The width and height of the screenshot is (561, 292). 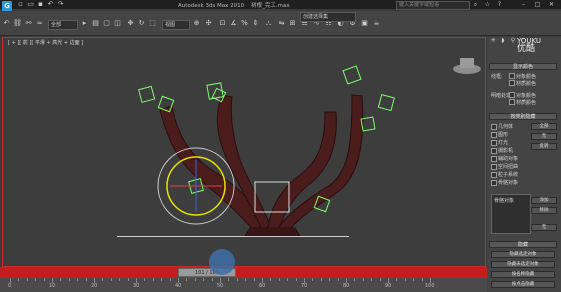 I want to click on none2-button: 无, so click(x=544, y=227).